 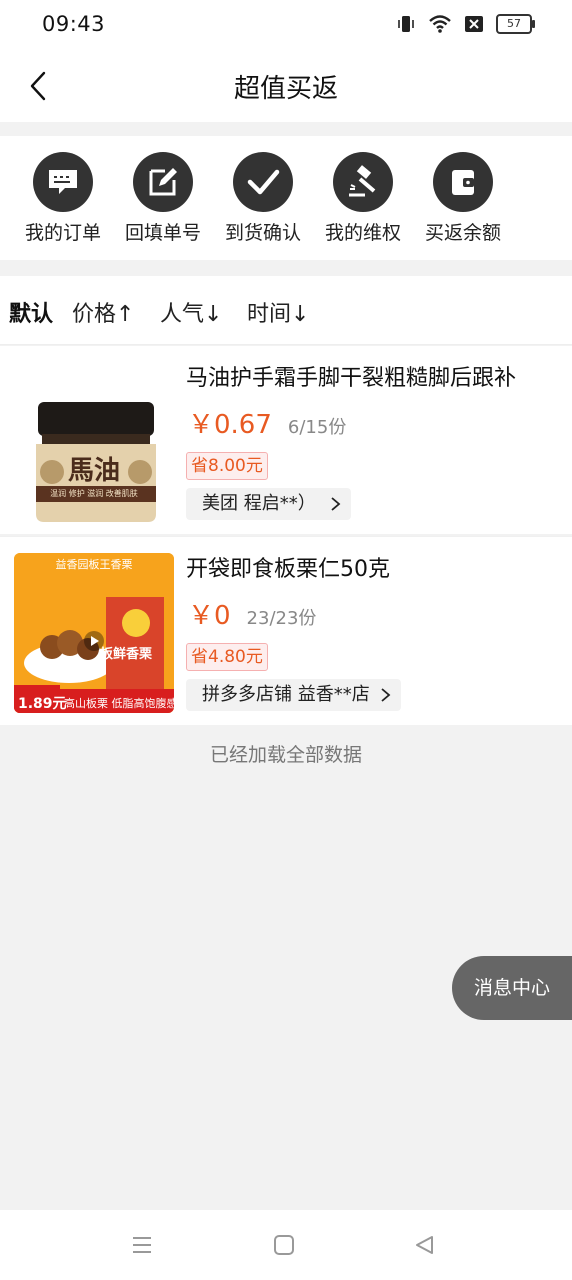 I want to click on quick-menu-label: 我的维权, so click(x=362, y=233).